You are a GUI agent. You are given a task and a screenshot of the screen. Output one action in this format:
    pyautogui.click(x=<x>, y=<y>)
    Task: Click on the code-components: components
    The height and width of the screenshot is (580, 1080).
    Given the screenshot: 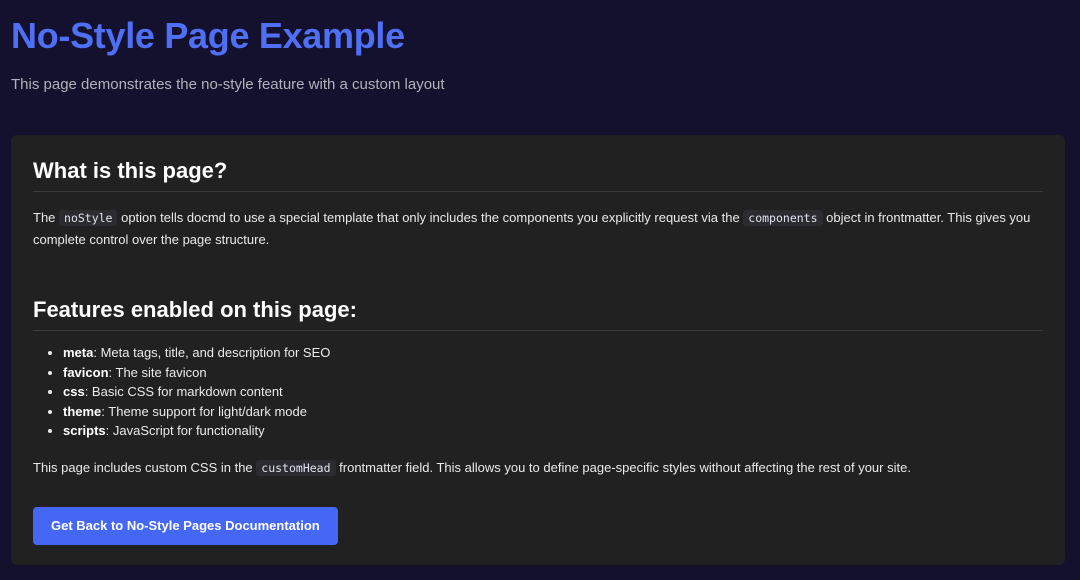 What is the action you would take?
    pyautogui.click(x=783, y=218)
    